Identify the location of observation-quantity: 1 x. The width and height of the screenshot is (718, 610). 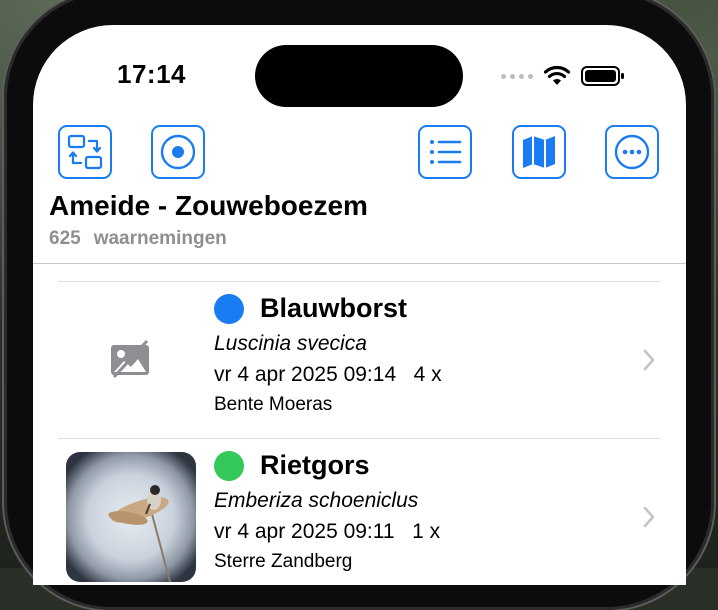
(426, 531).